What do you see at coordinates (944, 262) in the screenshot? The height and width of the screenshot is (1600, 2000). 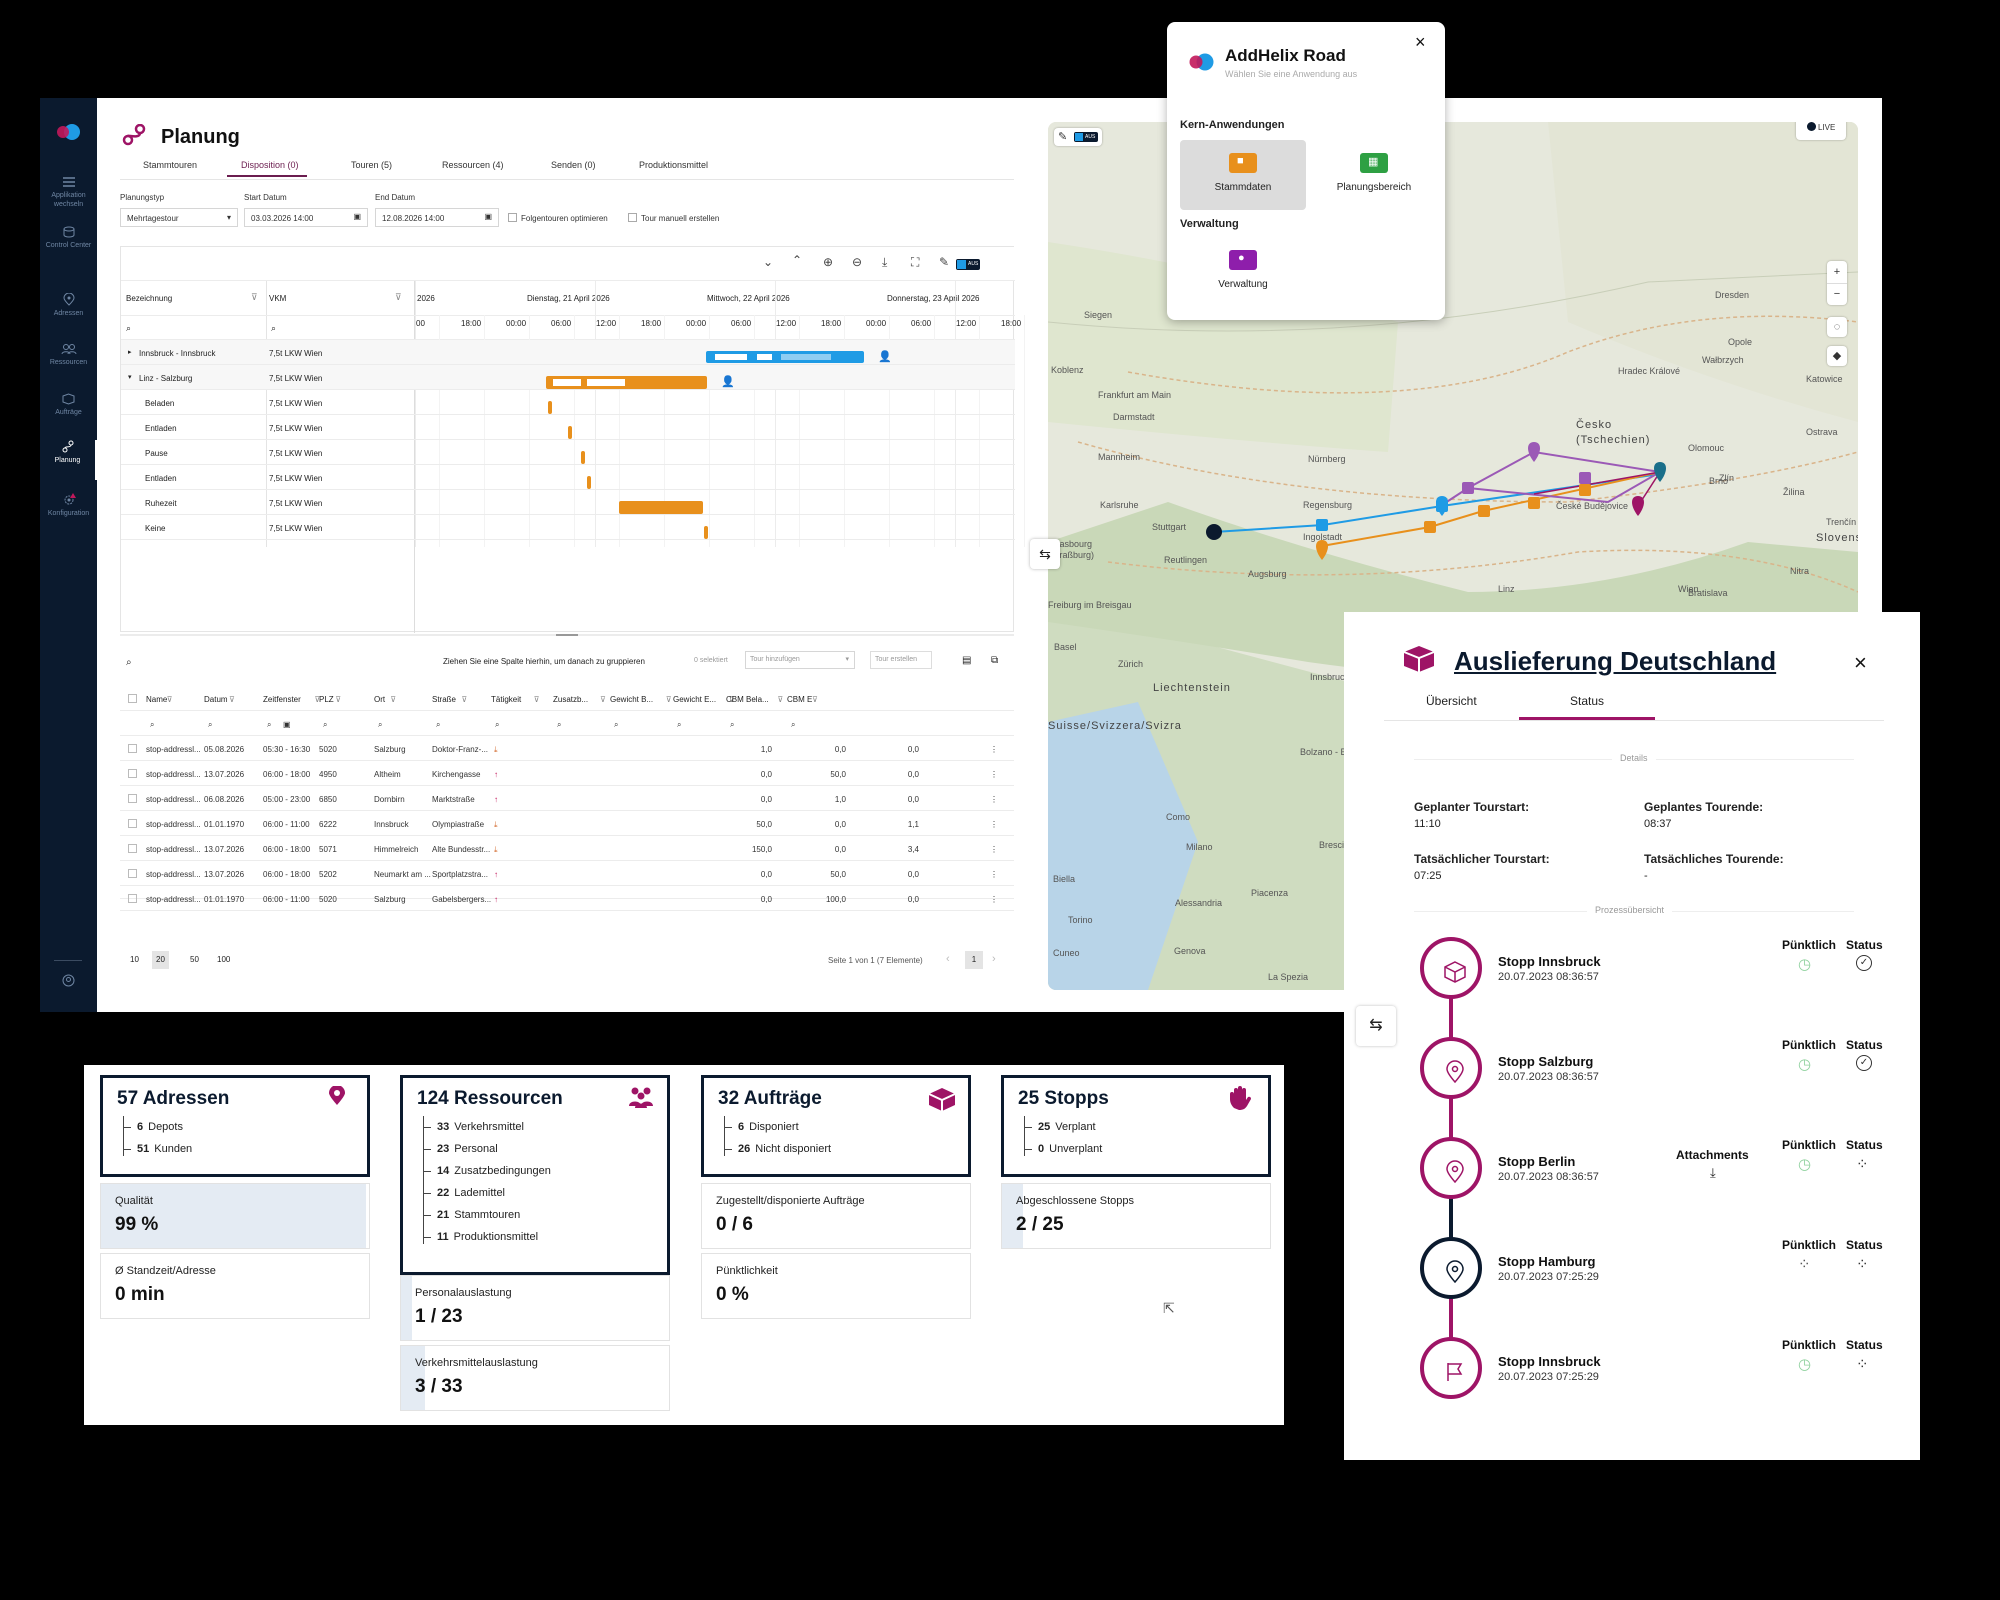 I see `edit-icon: ✎` at bounding box center [944, 262].